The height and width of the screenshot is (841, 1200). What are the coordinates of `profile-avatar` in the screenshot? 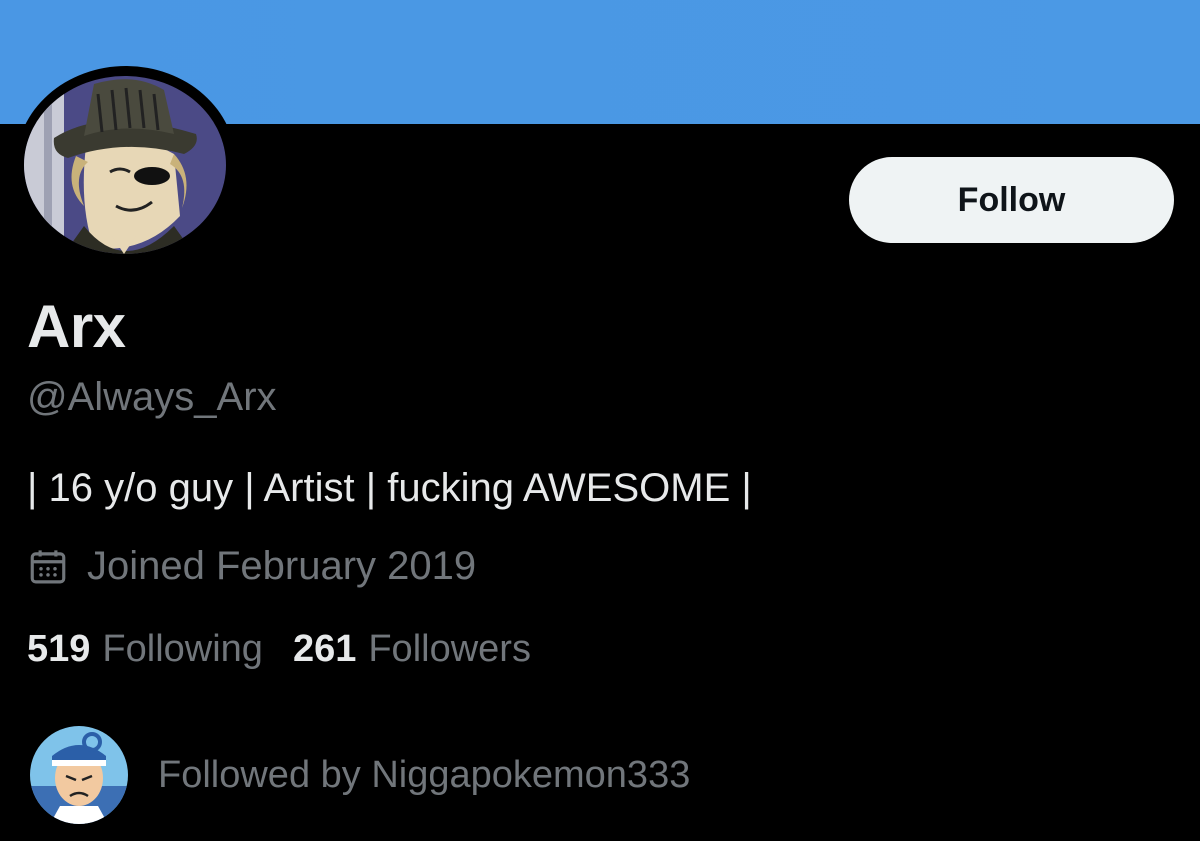 It's located at (125, 165).